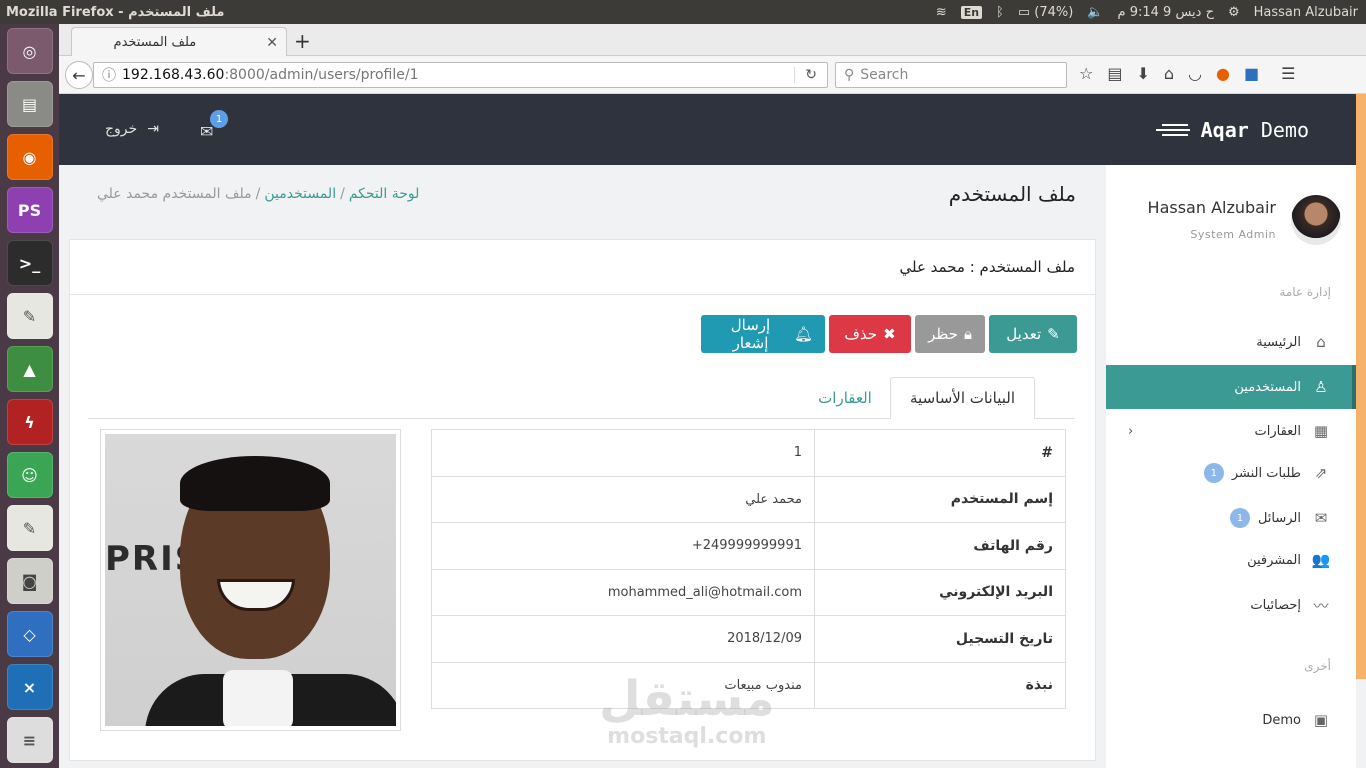 This screenshot has width=1366, height=768. What do you see at coordinates (29, 687) in the screenshot?
I see `vscode-icon: ⨯` at bounding box center [29, 687].